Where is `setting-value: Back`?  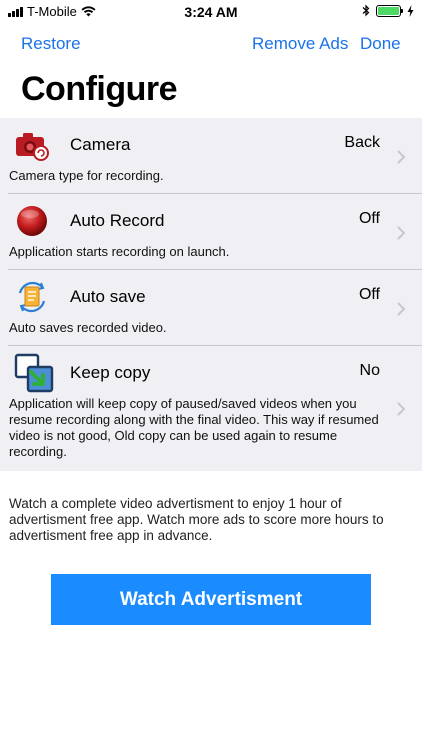 setting-value: Back is located at coordinates (362, 142).